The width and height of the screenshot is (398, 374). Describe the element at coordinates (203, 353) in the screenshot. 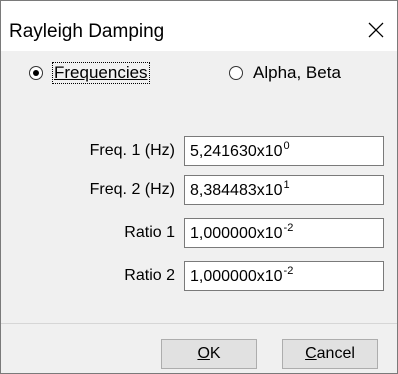

I see `ok-mnemonic: O` at that location.